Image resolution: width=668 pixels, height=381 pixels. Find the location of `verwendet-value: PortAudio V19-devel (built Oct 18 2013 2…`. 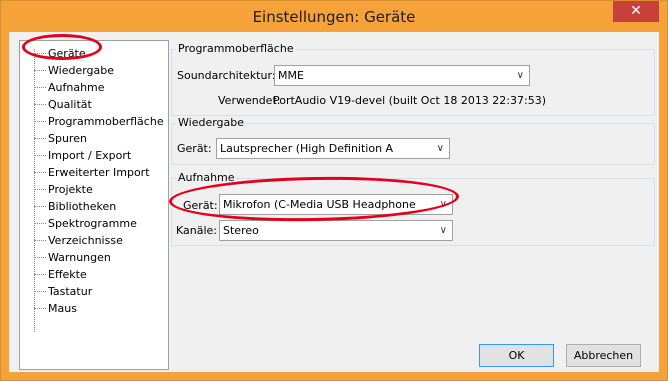

verwendet-value: PortAudio V19-devel (built Oct 18 2013 2… is located at coordinates (410, 100).